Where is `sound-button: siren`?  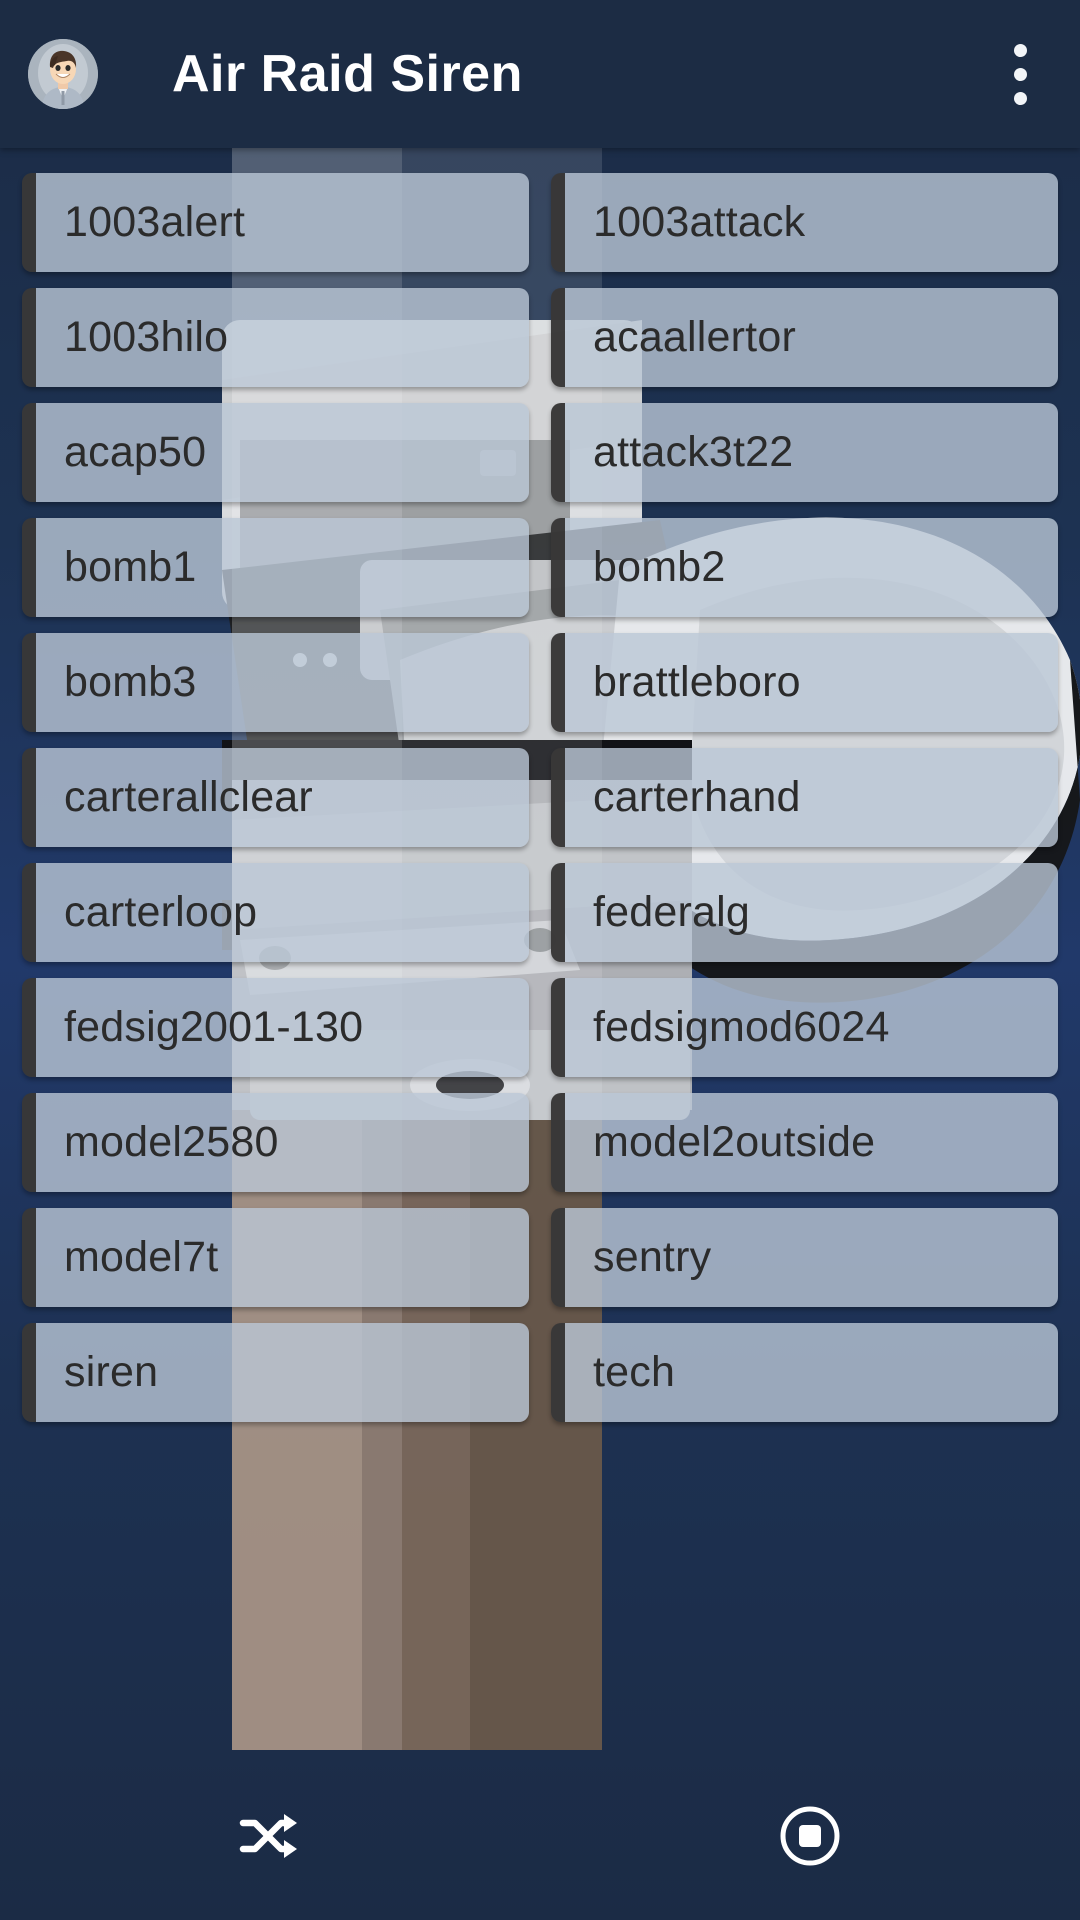 sound-button: siren is located at coordinates (275, 1372).